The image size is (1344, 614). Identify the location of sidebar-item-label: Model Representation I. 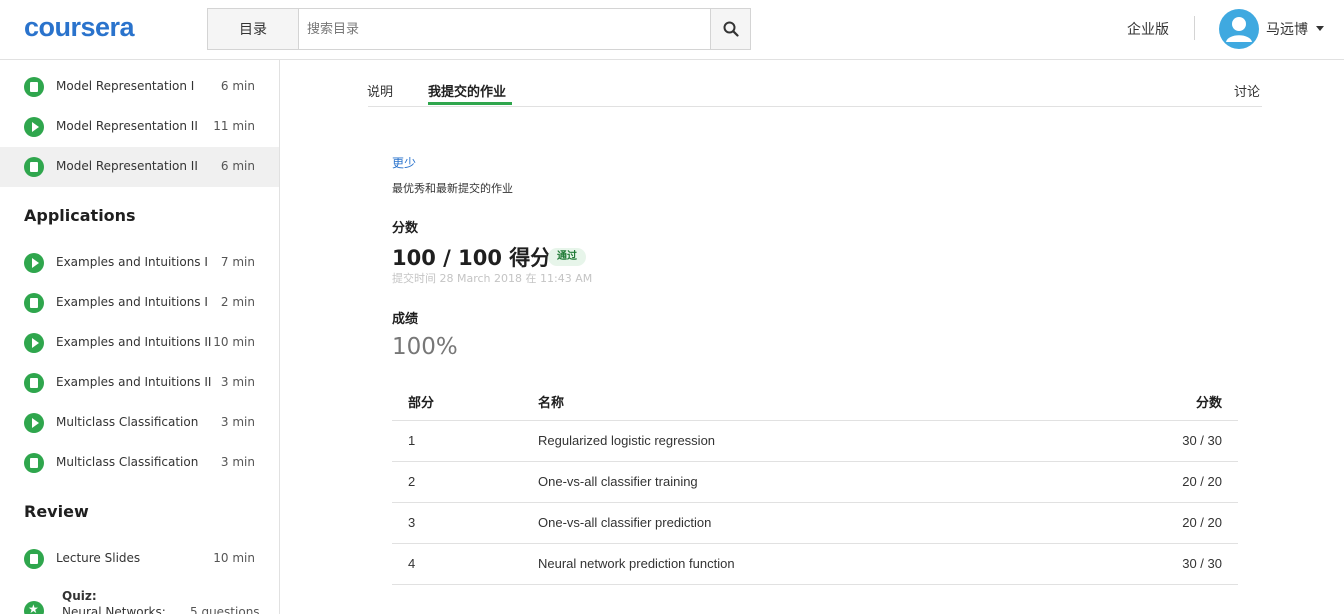
(125, 86).